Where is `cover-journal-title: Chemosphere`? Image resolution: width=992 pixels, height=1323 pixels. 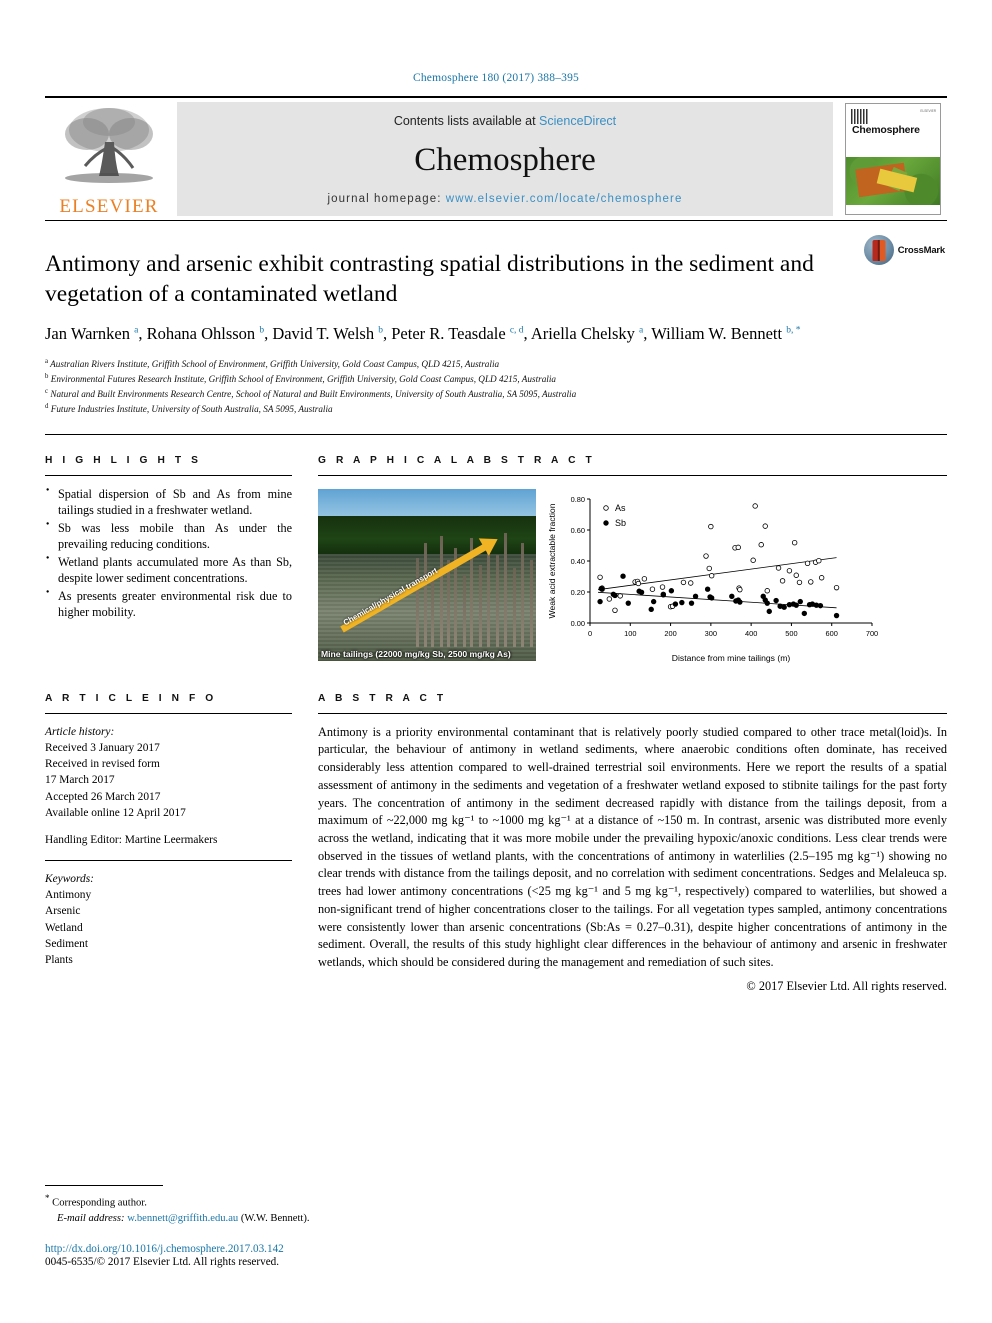 cover-journal-title: Chemosphere is located at coordinates (886, 130).